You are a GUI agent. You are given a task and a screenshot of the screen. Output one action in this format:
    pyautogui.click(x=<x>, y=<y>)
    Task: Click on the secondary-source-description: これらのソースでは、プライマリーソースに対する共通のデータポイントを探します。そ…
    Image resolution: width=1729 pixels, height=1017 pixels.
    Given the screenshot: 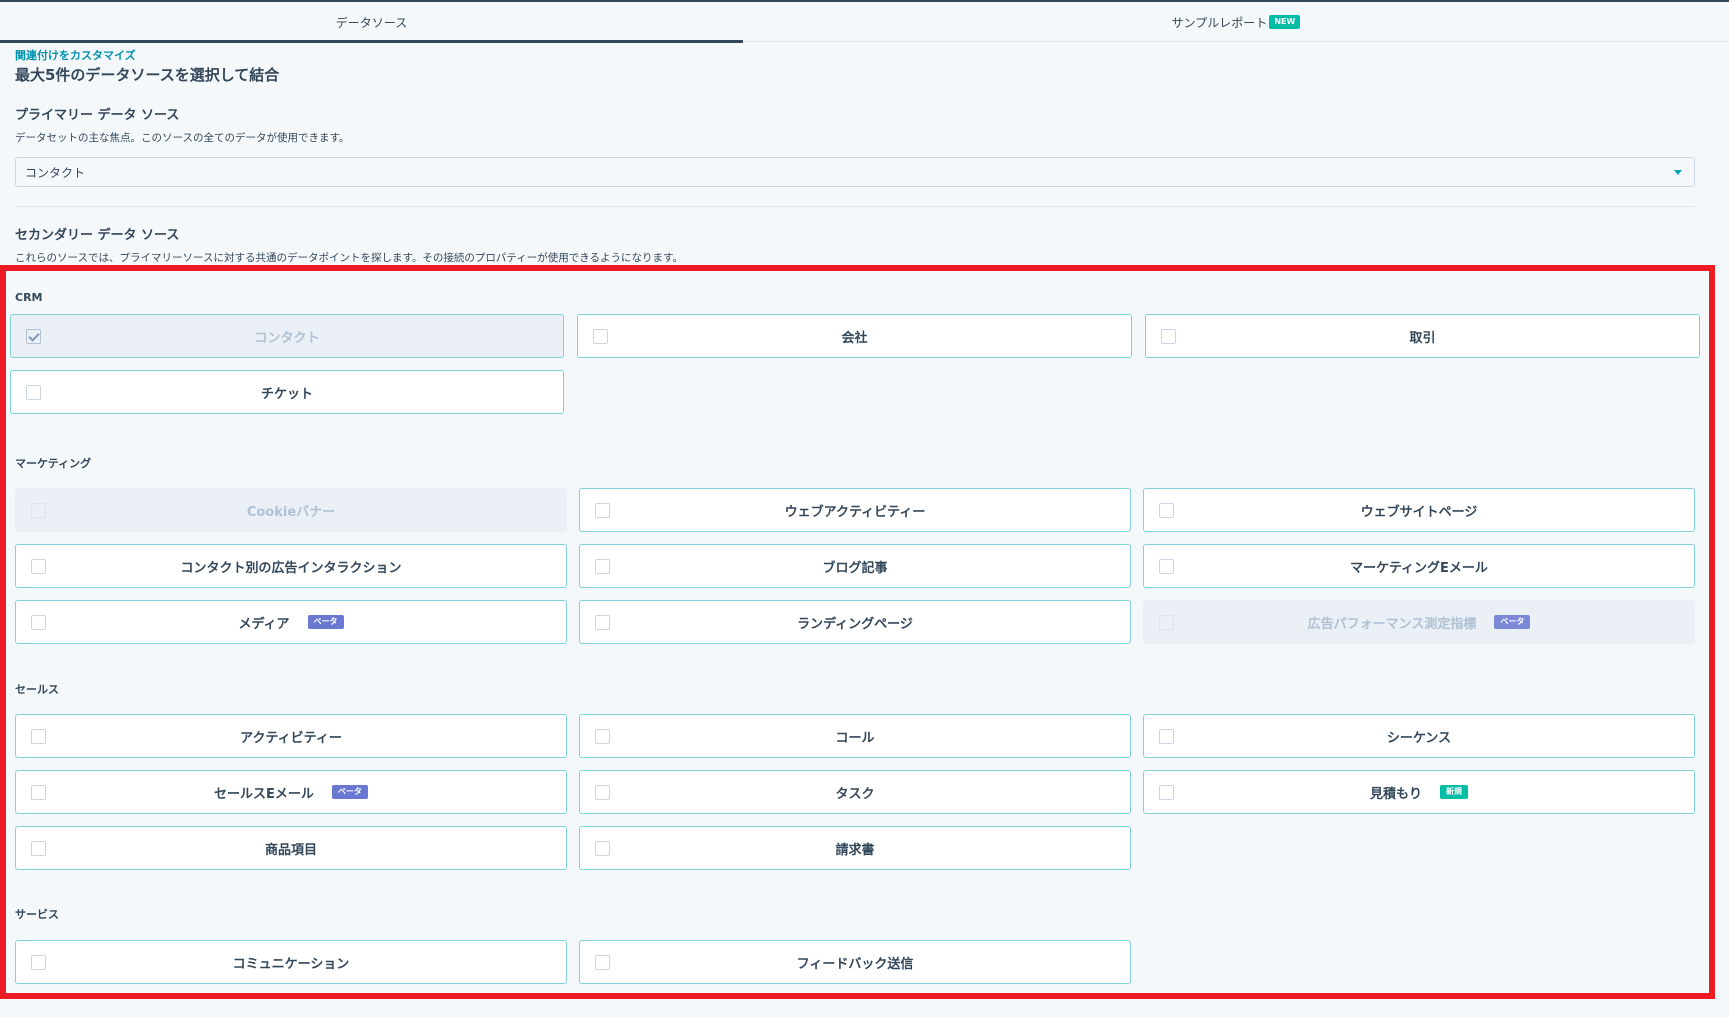 What is the action you would take?
    pyautogui.click(x=349, y=258)
    